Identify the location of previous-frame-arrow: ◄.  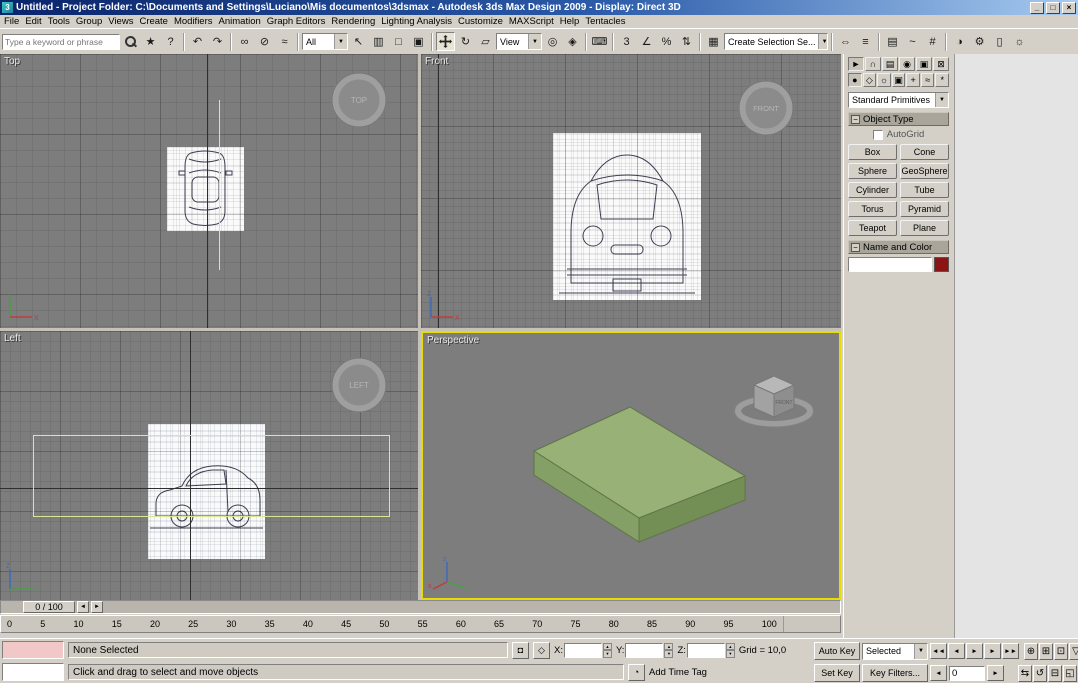
(83, 607).